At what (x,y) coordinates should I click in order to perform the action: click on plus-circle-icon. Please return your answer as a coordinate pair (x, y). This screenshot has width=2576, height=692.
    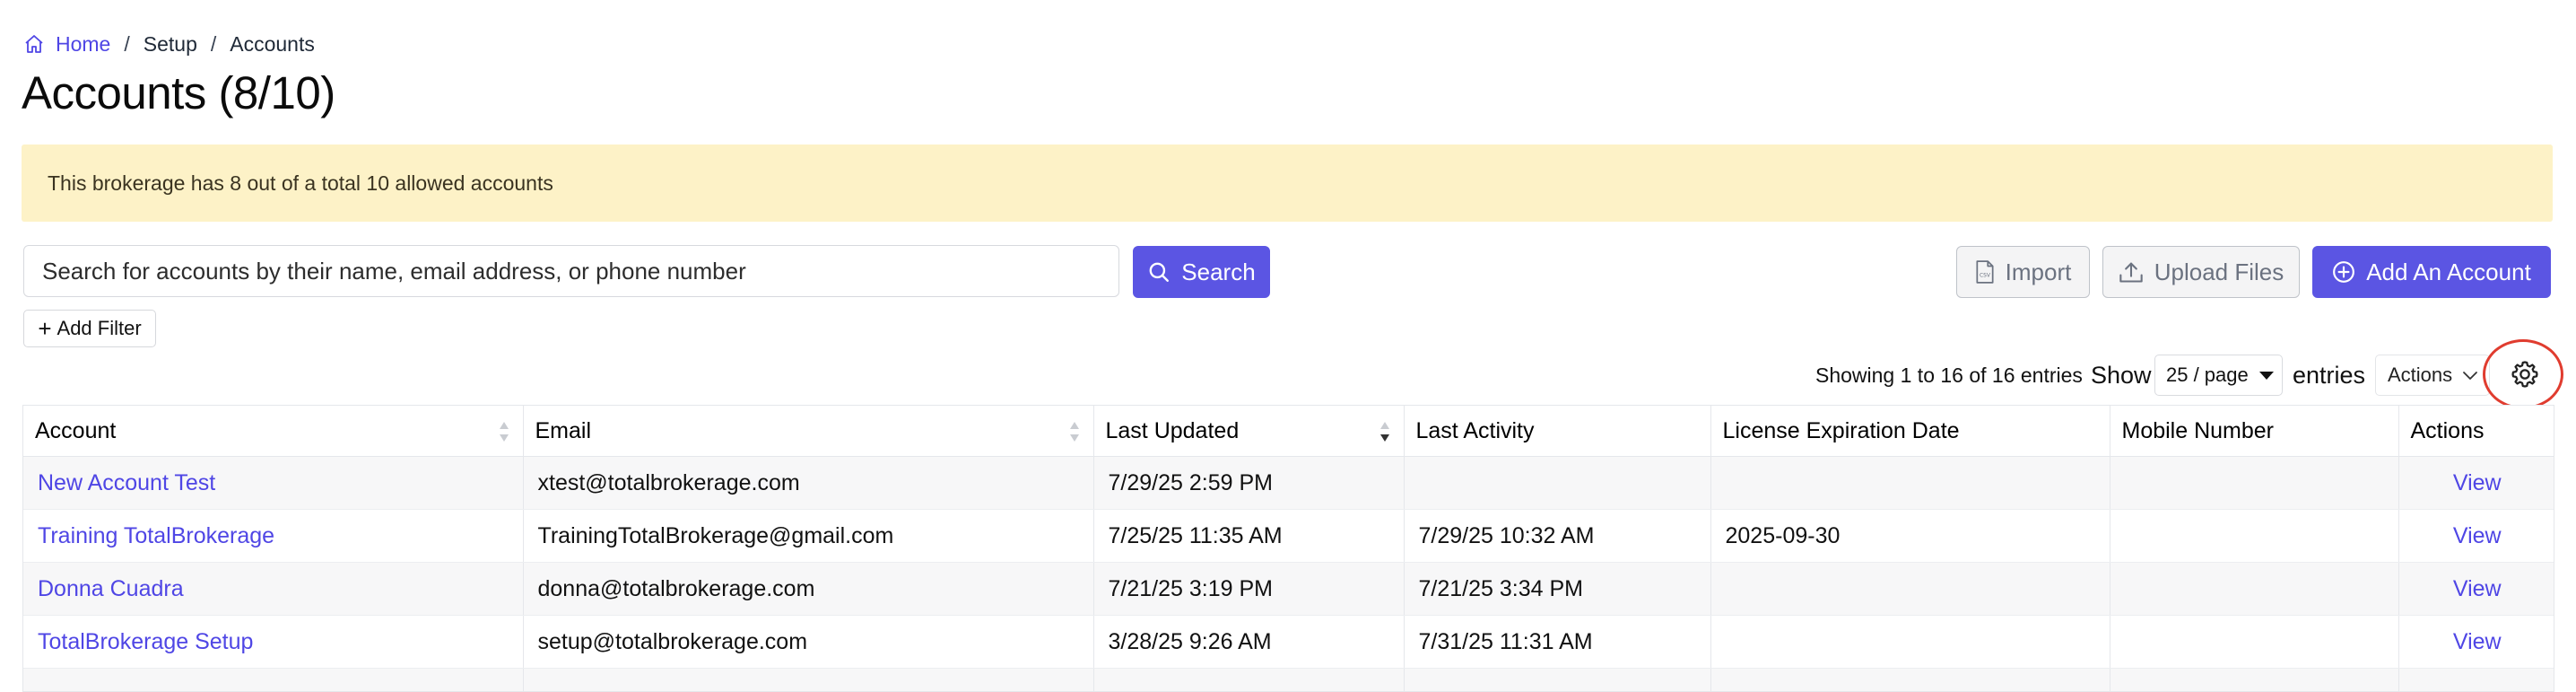
    Looking at the image, I should click on (2343, 272).